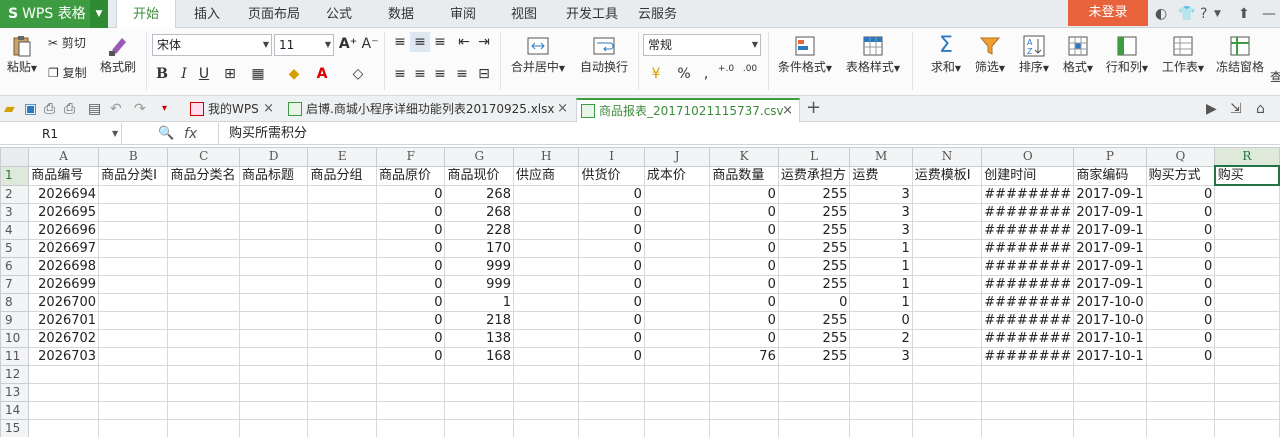 Image resolution: width=1280 pixels, height=437 pixels. Describe the element at coordinates (1028, 230) in the screenshot. I see `cell-o4: ########` at that location.